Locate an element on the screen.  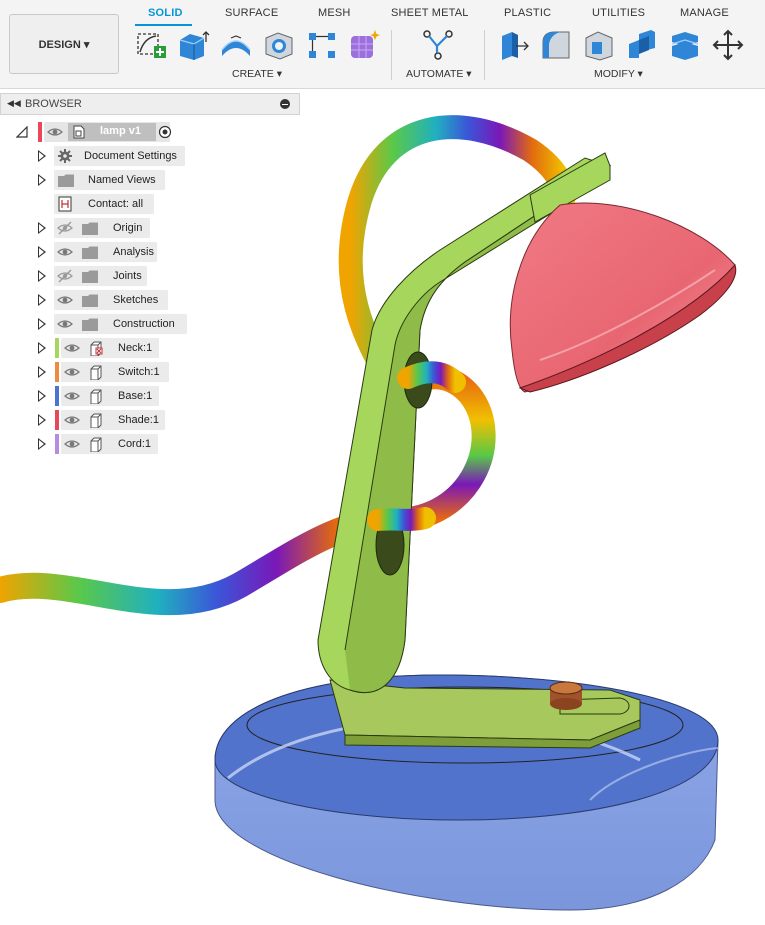
collapse-panel-icon: ◀◀ is located at coordinates (14, 103).